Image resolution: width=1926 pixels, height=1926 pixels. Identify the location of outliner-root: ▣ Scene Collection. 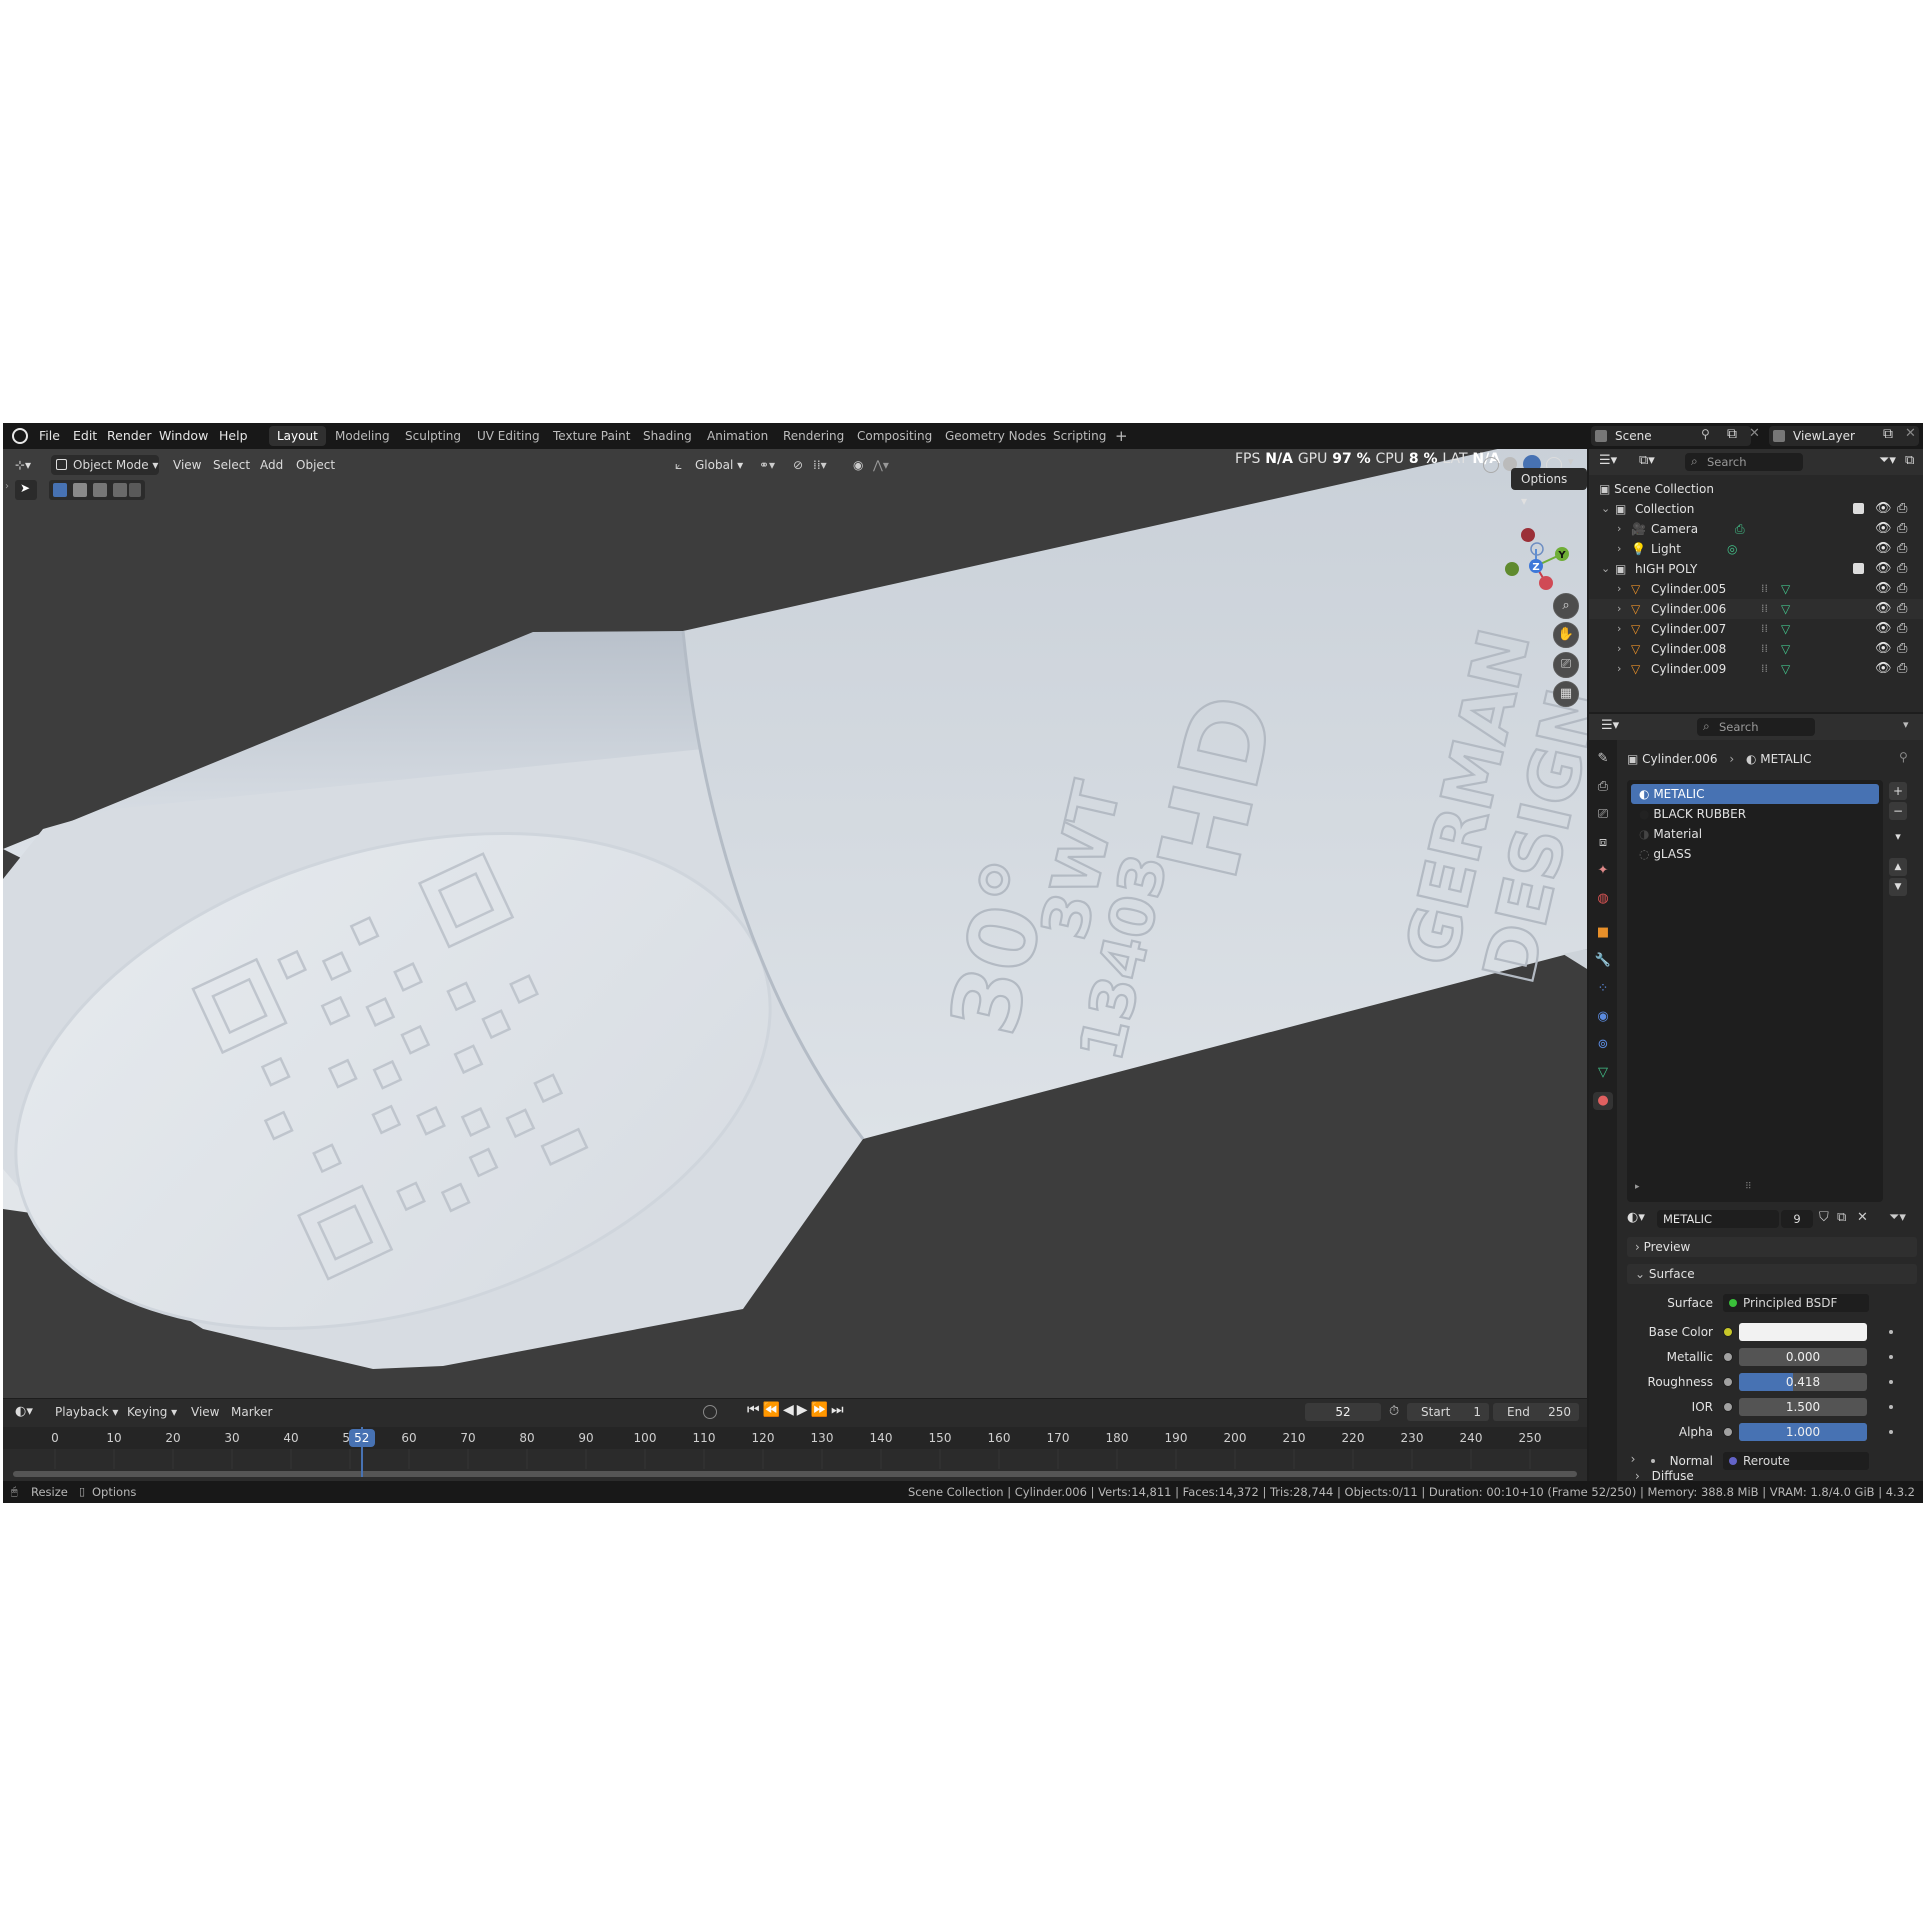
(1759, 489).